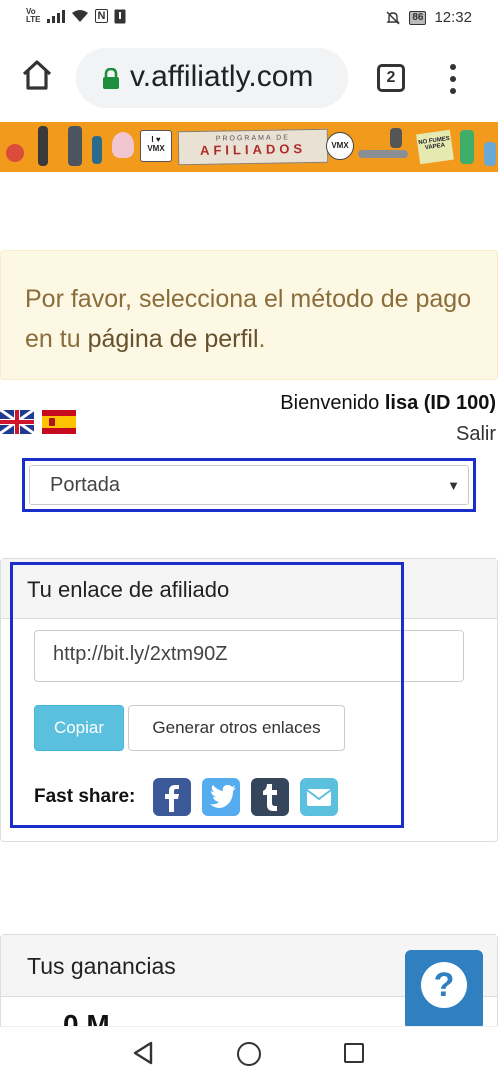 This screenshot has width=498, height=1080. I want to click on sim-info-icon, so click(120, 16).